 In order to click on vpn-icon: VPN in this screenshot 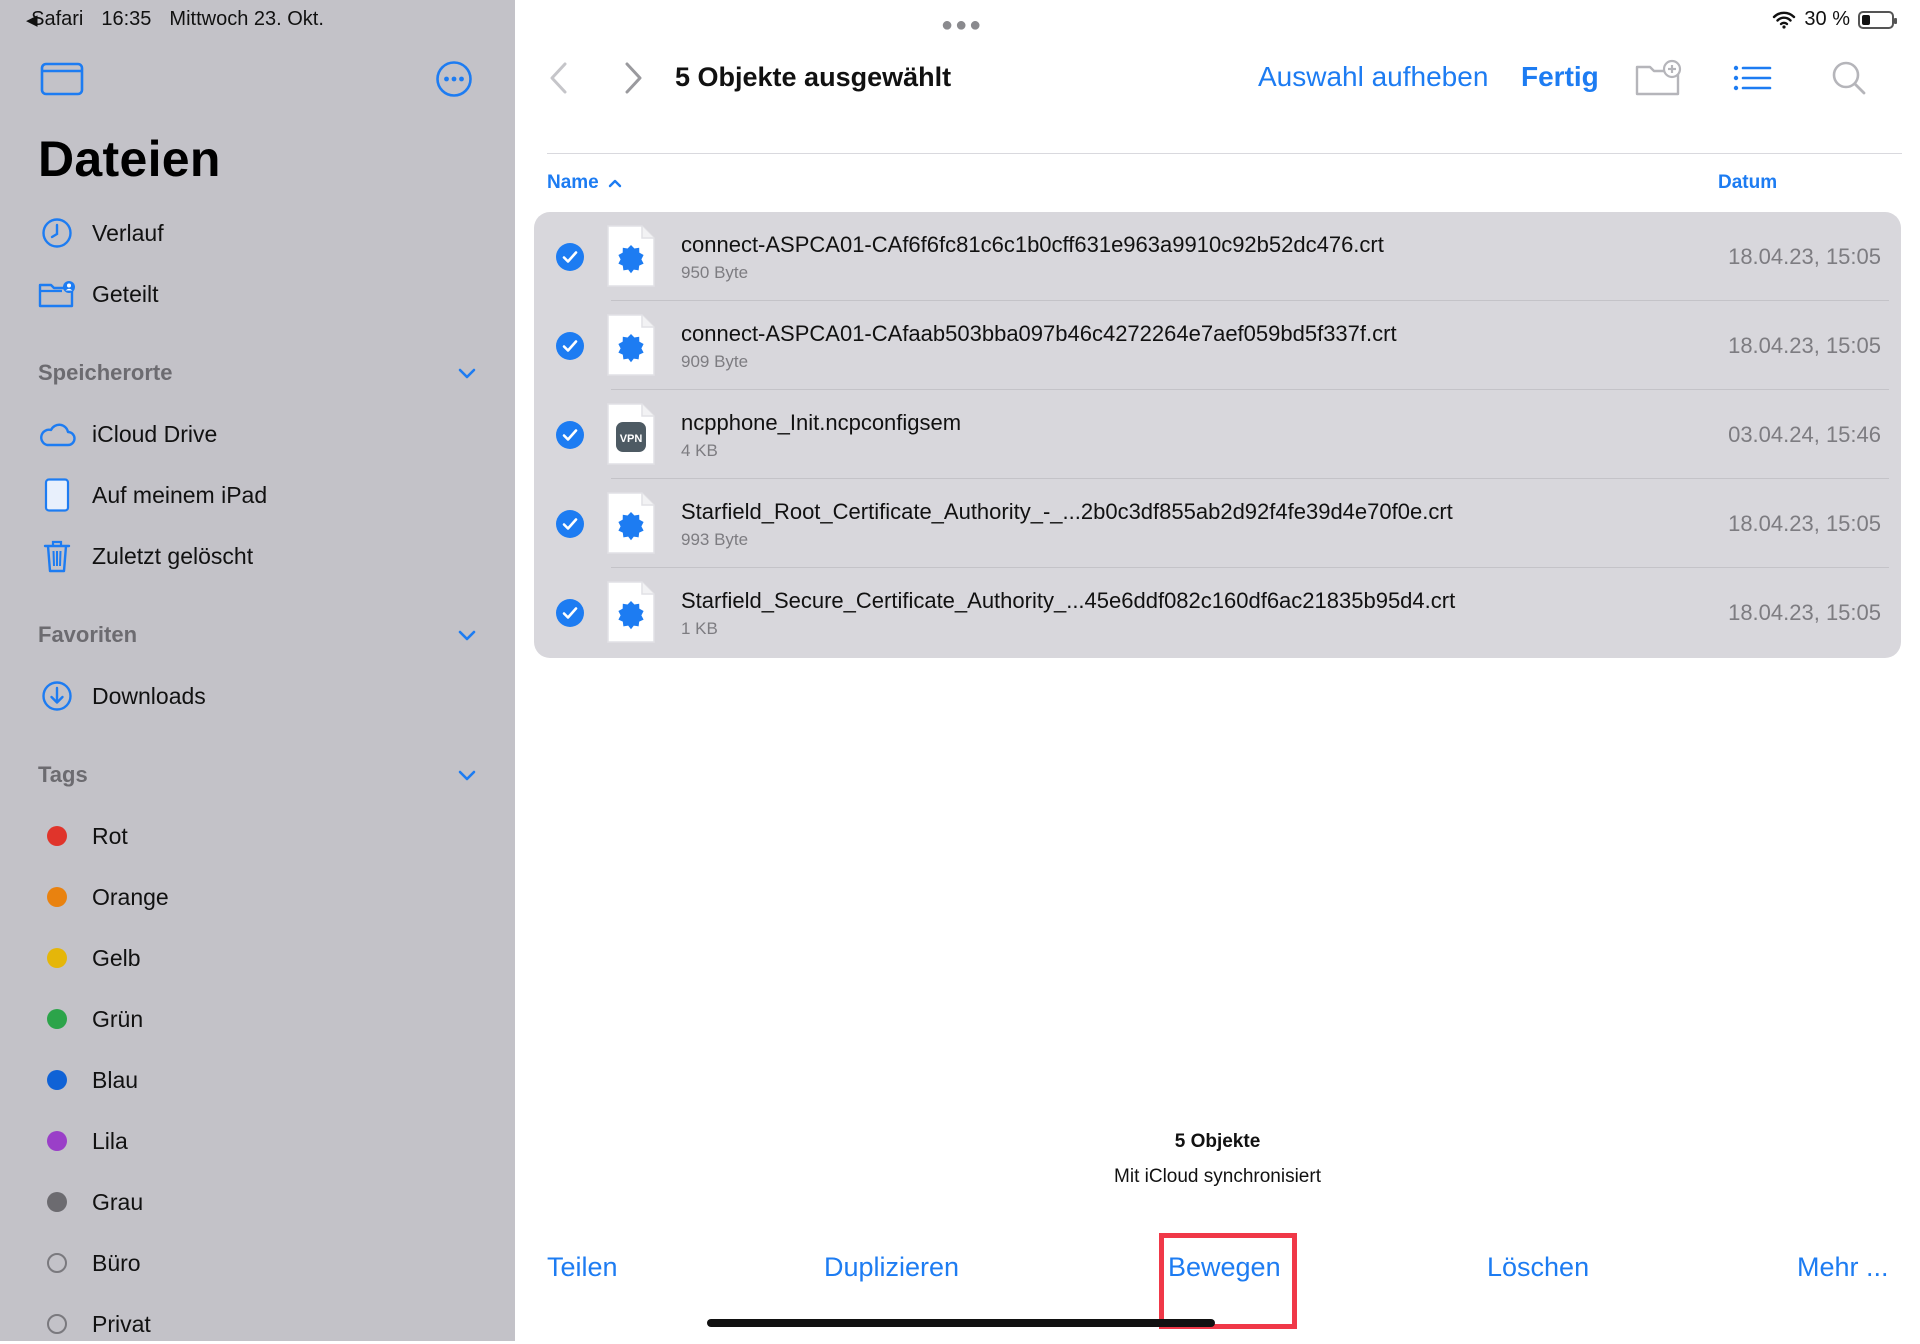, I will do `click(631, 434)`.